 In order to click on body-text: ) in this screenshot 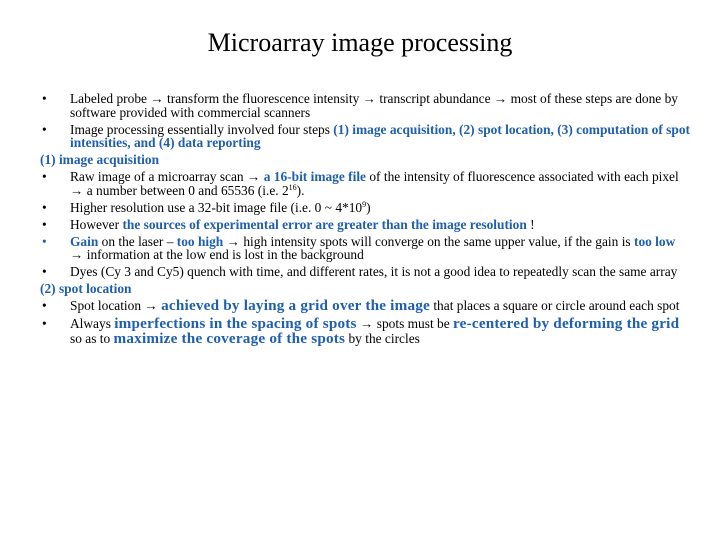, I will do `click(368, 207)`.